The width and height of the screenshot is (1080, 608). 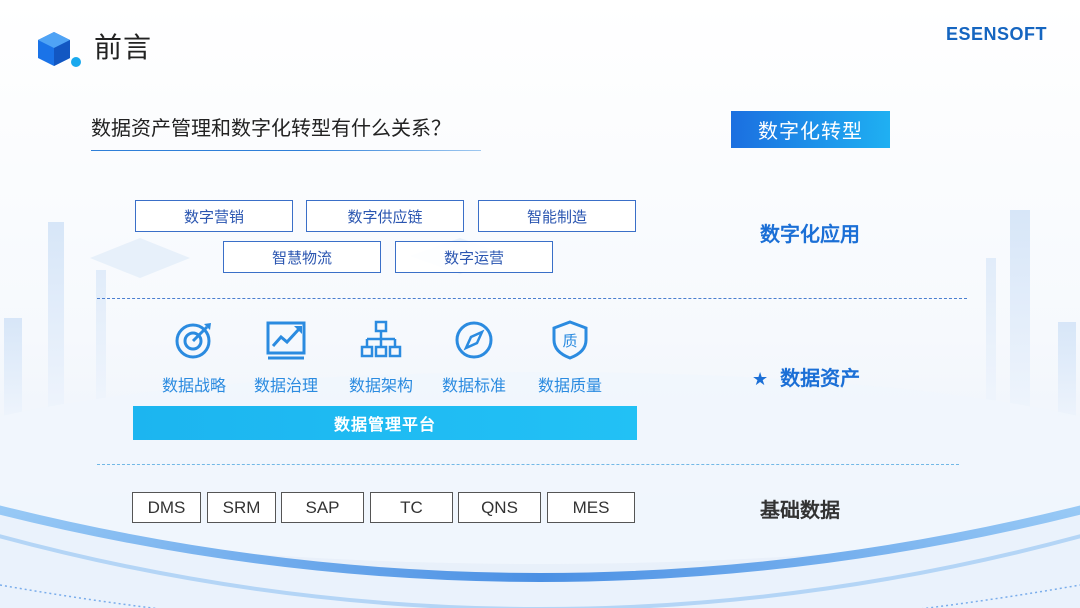 What do you see at coordinates (302, 257) in the screenshot?
I see `app-box-smart-logistics: 智慧物流` at bounding box center [302, 257].